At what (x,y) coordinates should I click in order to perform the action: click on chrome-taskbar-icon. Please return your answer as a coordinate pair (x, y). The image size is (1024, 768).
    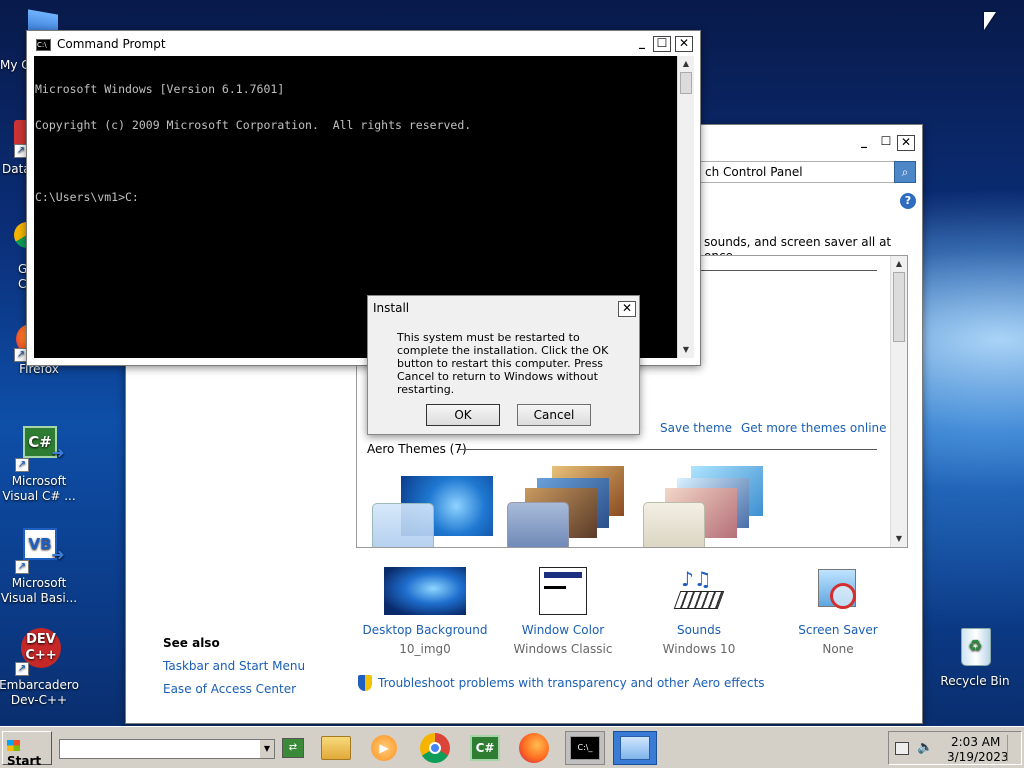
    Looking at the image, I should click on (435, 748).